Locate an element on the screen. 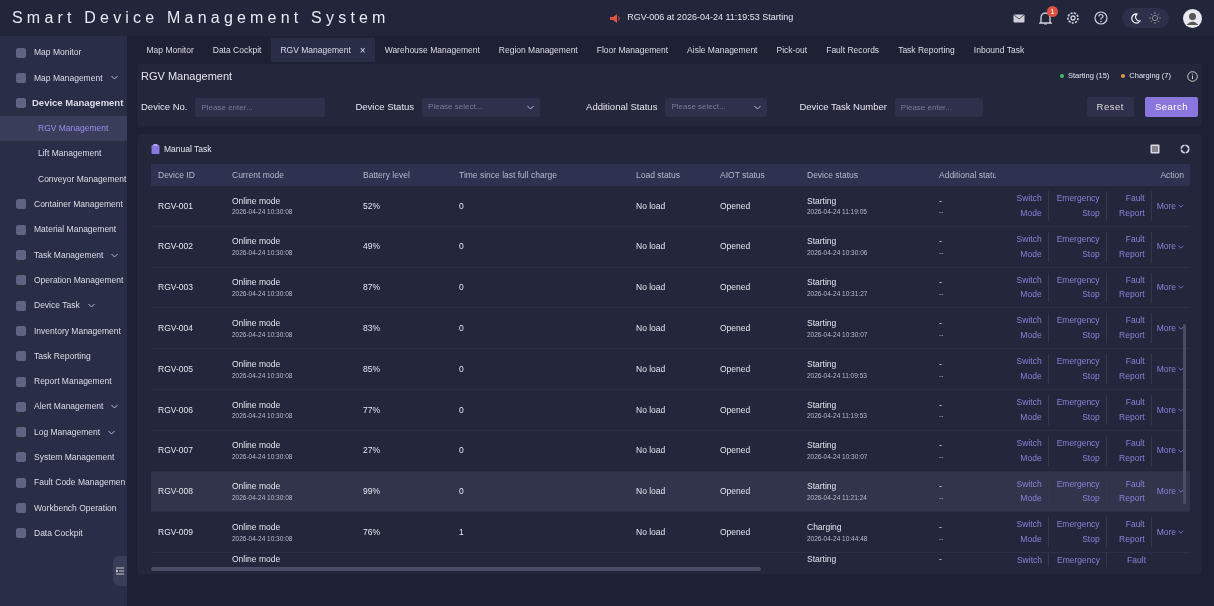  bell-icon is located at coordinates (1045, 18).